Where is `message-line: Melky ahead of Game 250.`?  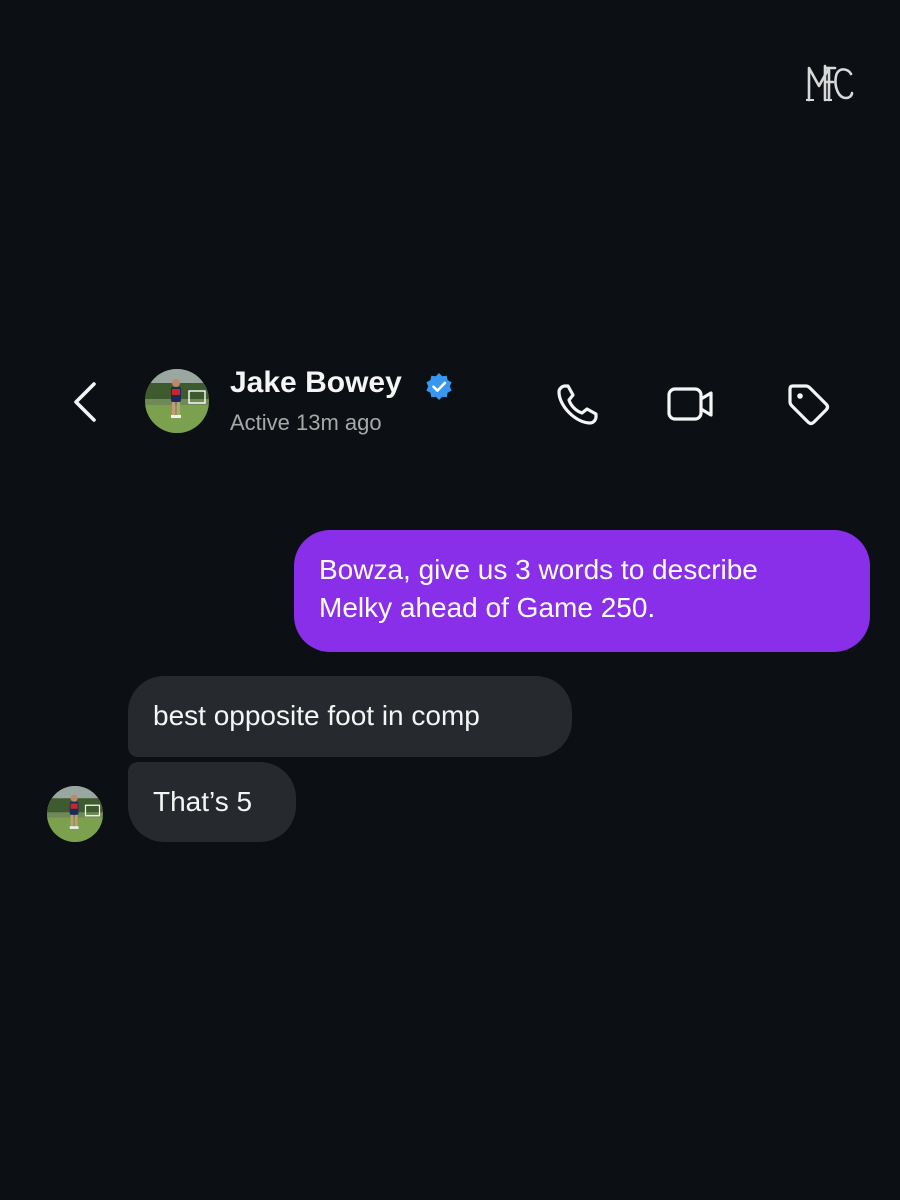
message-line: Melky ahead of Game 250. is located at coordinates (487, 607).